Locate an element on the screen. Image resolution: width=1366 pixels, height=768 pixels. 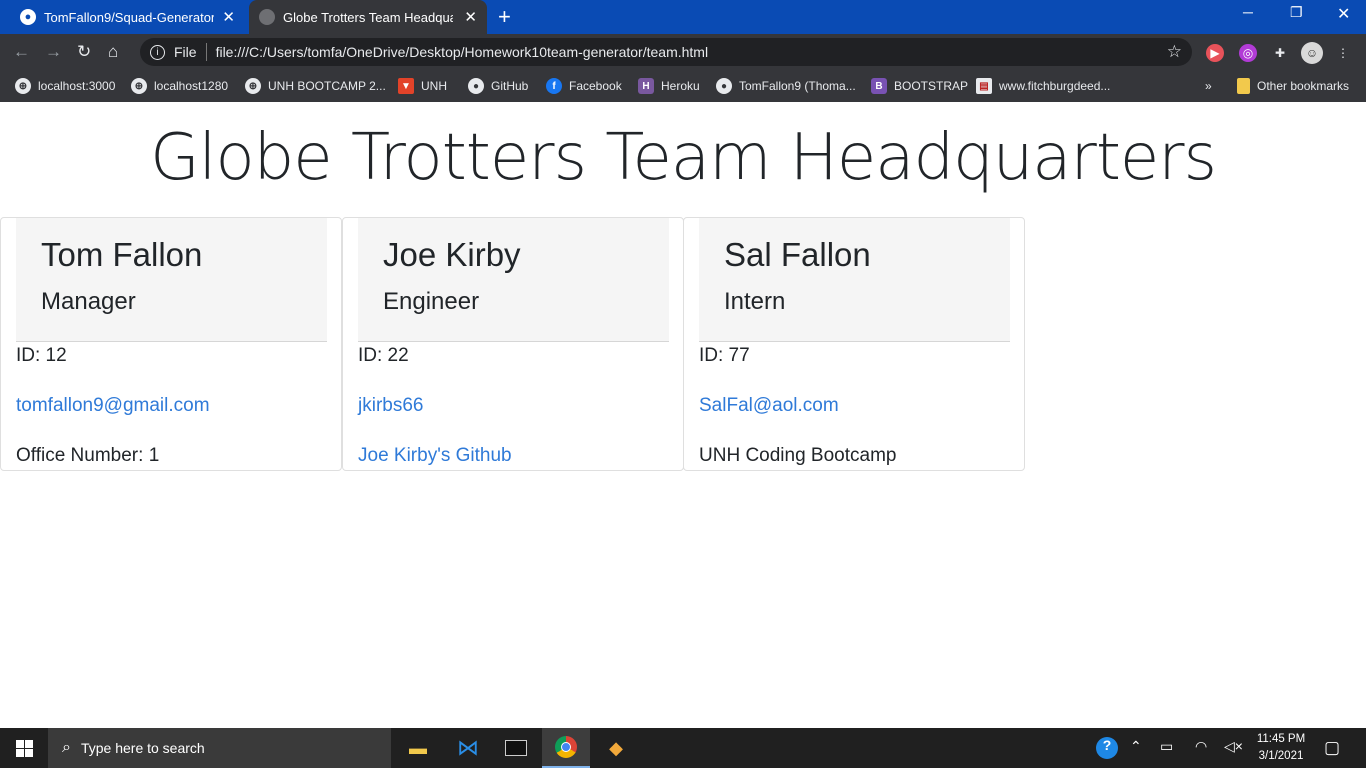
bookmarks-overflow: » is located at coordinates (1208, 86).